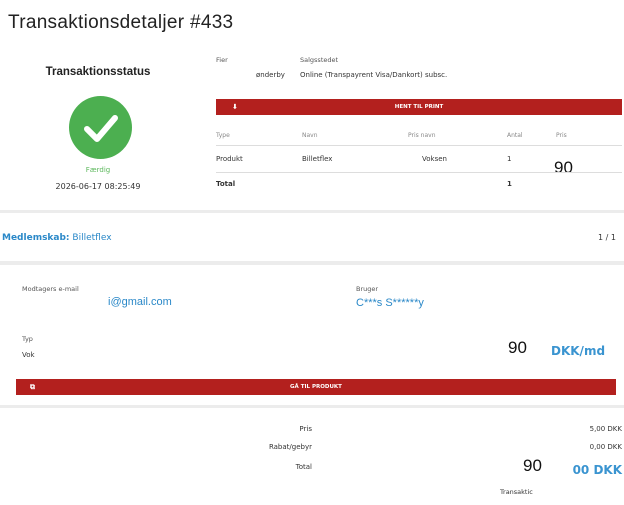 The image size is (624, 505). What do you see at coordinates (509, 184) in the screenshot?
I see `total-count: 1` at bounding box center [509, 184].